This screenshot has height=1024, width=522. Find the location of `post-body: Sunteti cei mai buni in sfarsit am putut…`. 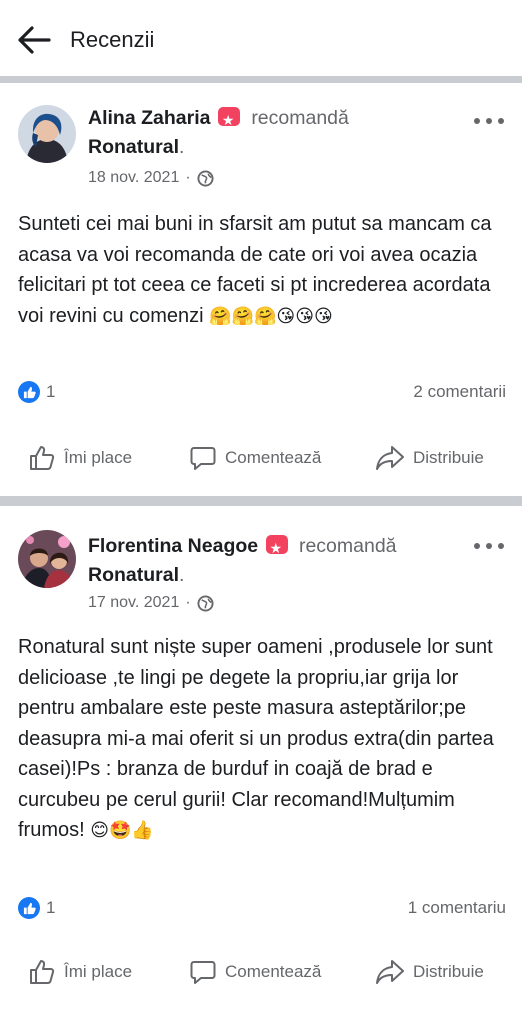

post-body: Sunteti cei mai buni in sfarsit am putut… is located at coordinates (264, 270).